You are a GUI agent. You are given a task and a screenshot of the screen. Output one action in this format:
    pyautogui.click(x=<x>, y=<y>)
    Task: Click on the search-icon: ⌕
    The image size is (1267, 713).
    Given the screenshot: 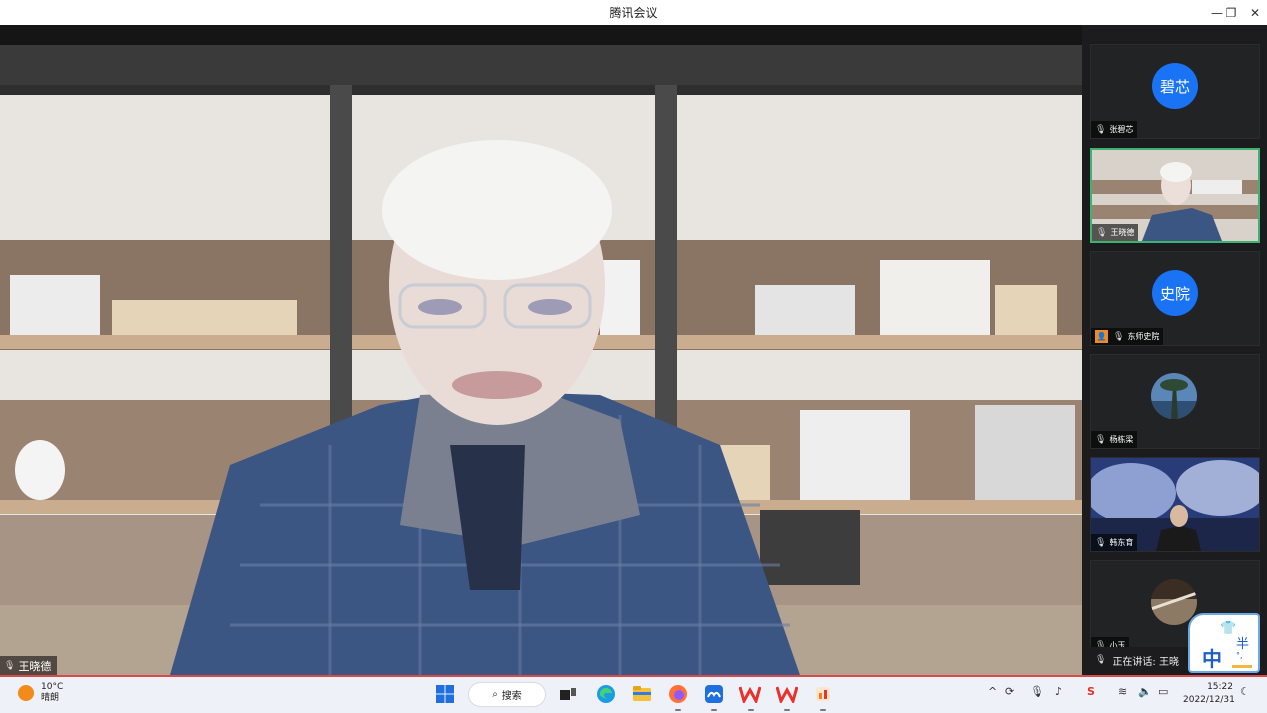 What is the action you would take?
    pyautogui.click(x=495, y=694)
    